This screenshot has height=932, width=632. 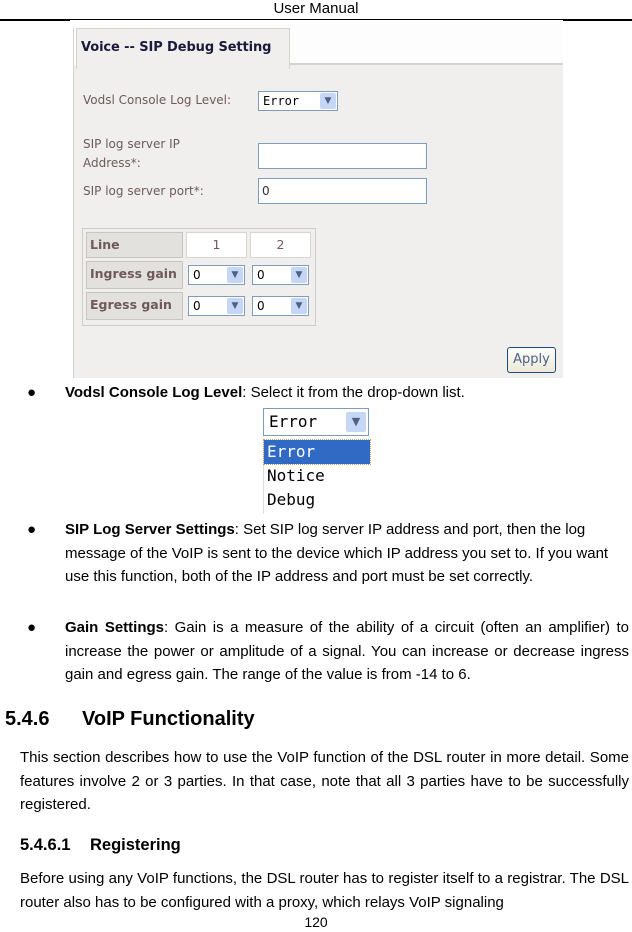 I want to click on log-level-dropdown: Error ▼, so click(x=316, y=422).